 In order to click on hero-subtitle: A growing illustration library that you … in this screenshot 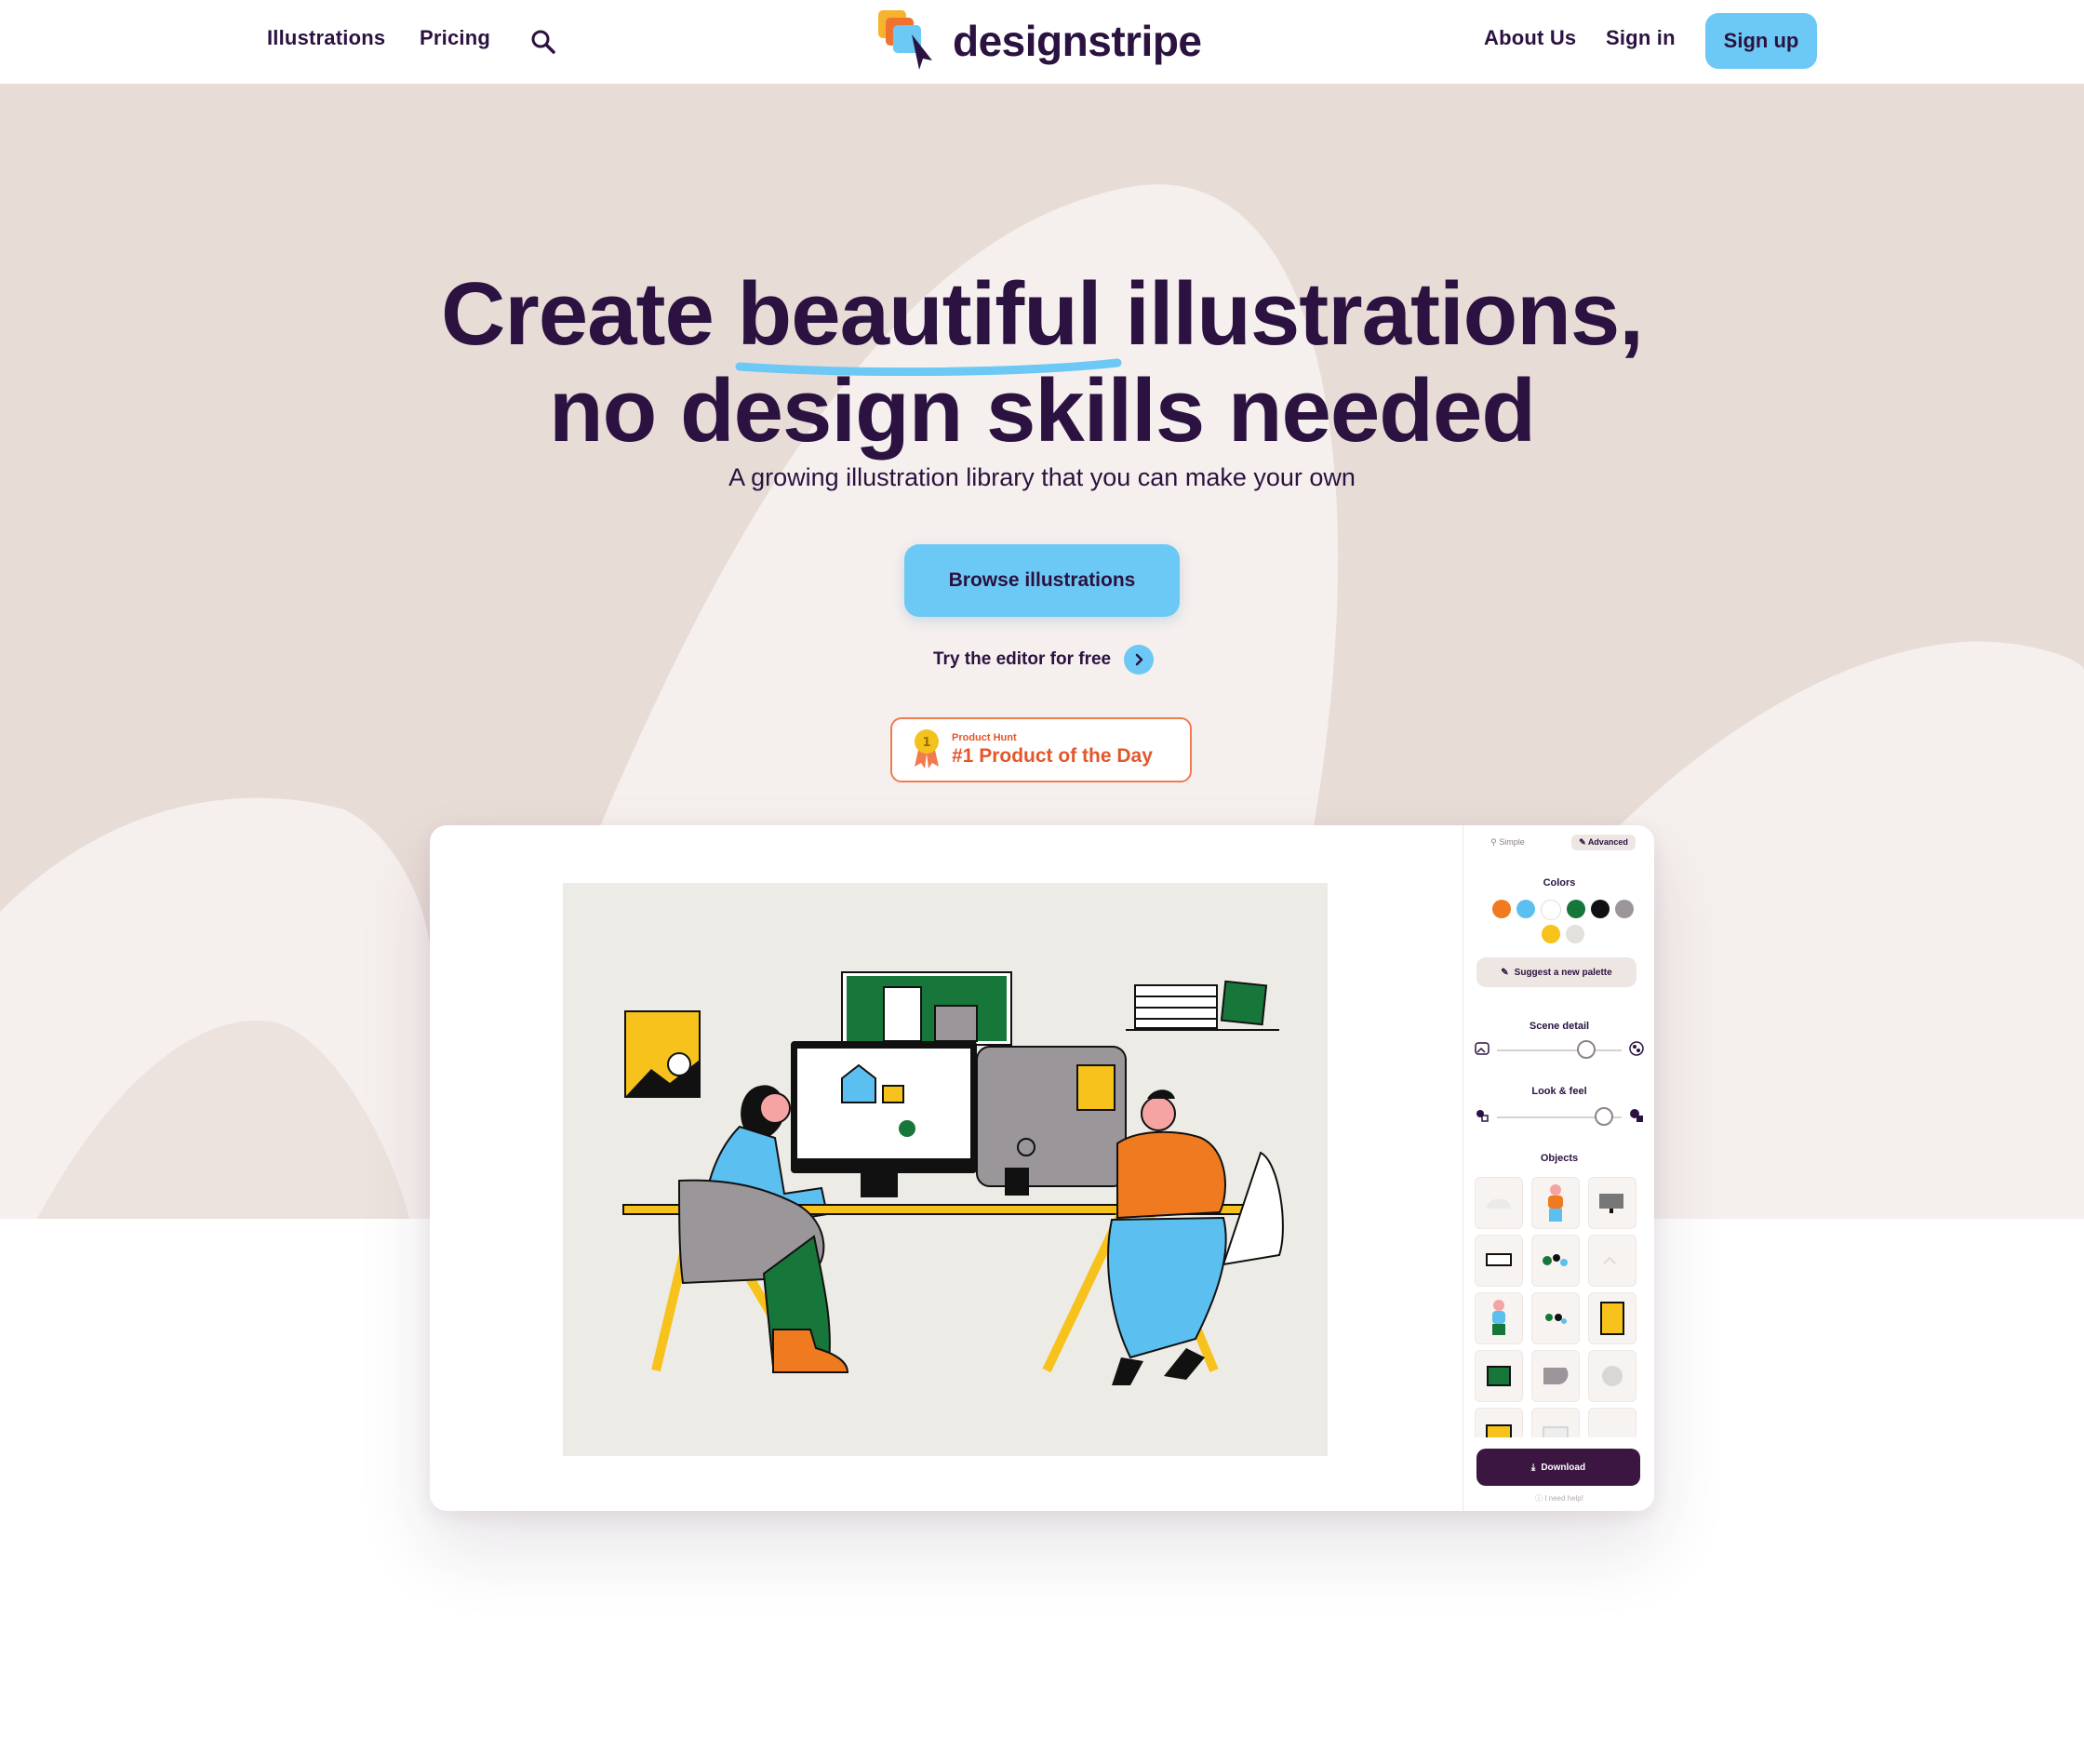, I will do `click(1042, 477)`.